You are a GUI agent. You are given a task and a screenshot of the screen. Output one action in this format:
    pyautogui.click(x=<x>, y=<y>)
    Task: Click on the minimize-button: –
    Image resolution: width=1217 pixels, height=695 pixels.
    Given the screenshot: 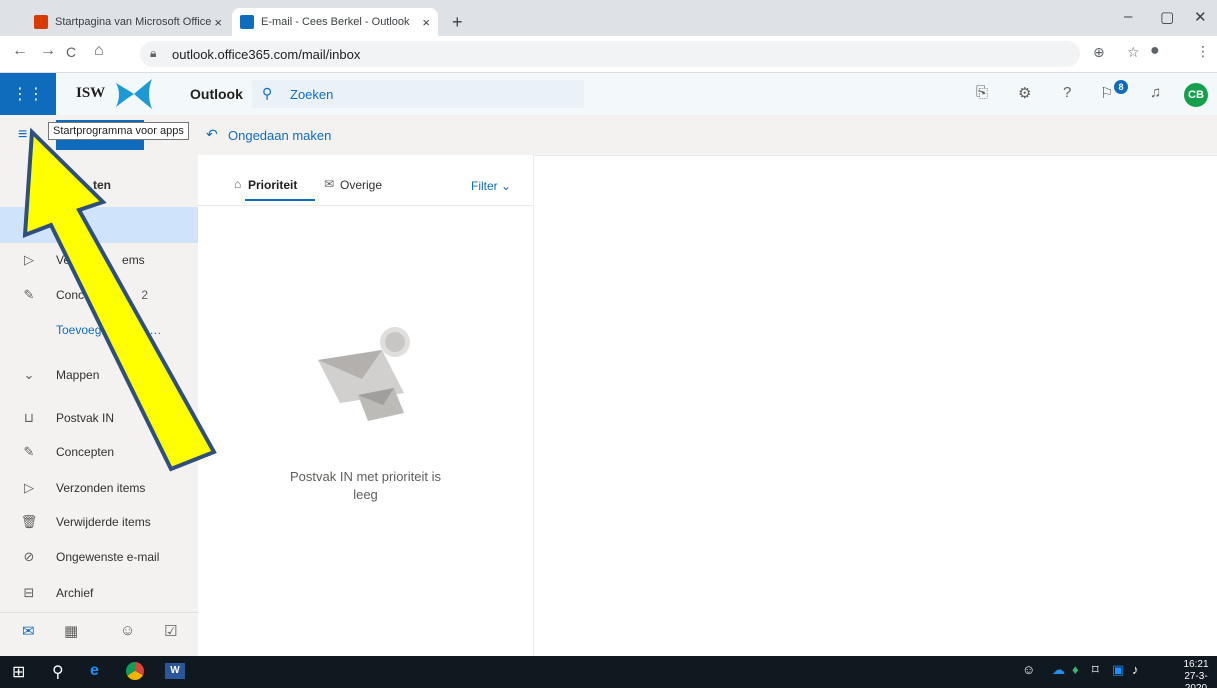 What is the action you would take?
    pyautogui.click(x=1128, y=16)
    